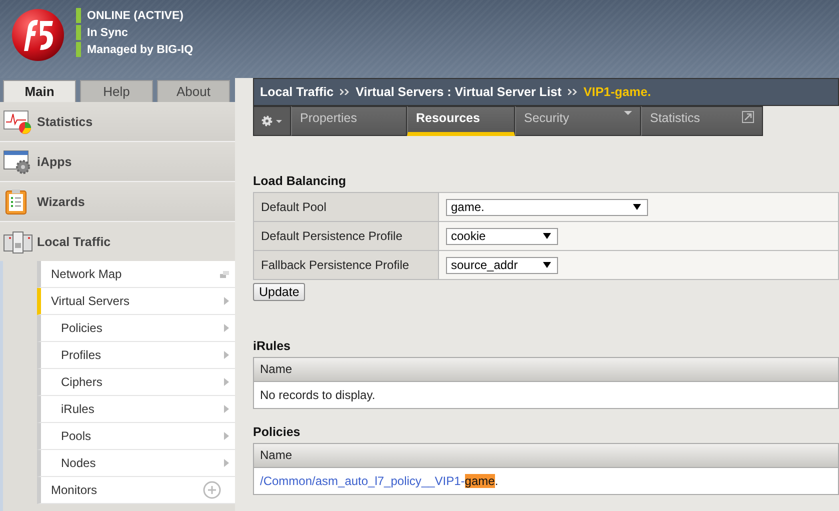 The width and height of the screenshot is (839, 511). Describe the element at coordinates (272, 346) in the screenshot. I see `section-title: iRules` at that location.